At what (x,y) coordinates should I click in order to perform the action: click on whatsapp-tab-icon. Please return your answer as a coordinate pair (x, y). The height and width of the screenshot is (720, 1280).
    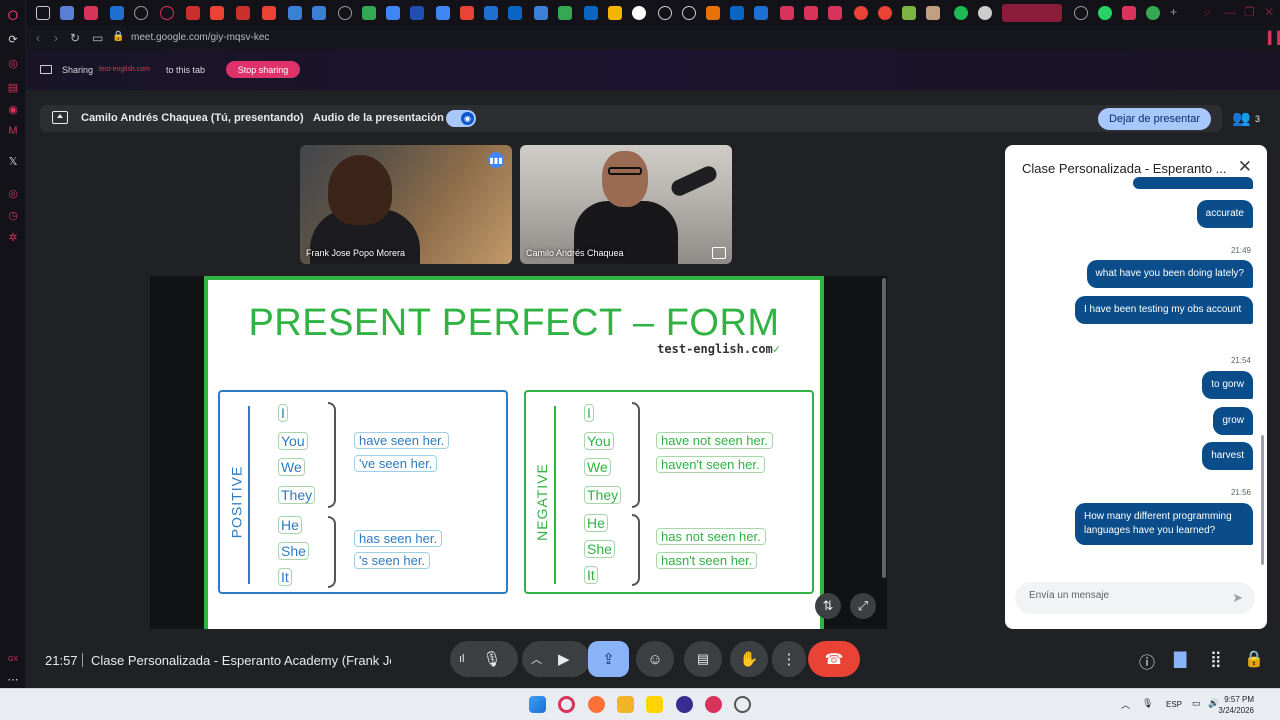
    Looking at the image, I should click on (1105, 13).